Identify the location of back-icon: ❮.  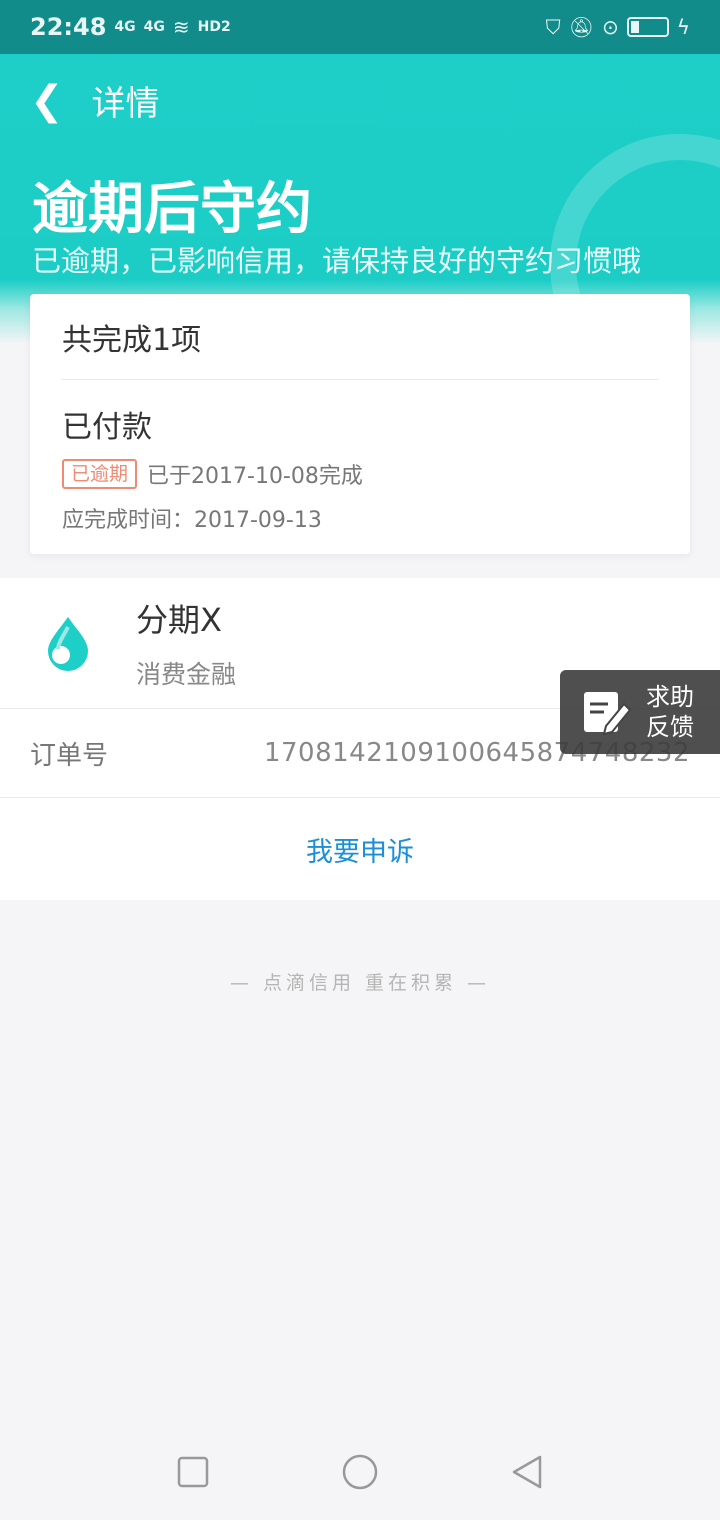
(47, 101).